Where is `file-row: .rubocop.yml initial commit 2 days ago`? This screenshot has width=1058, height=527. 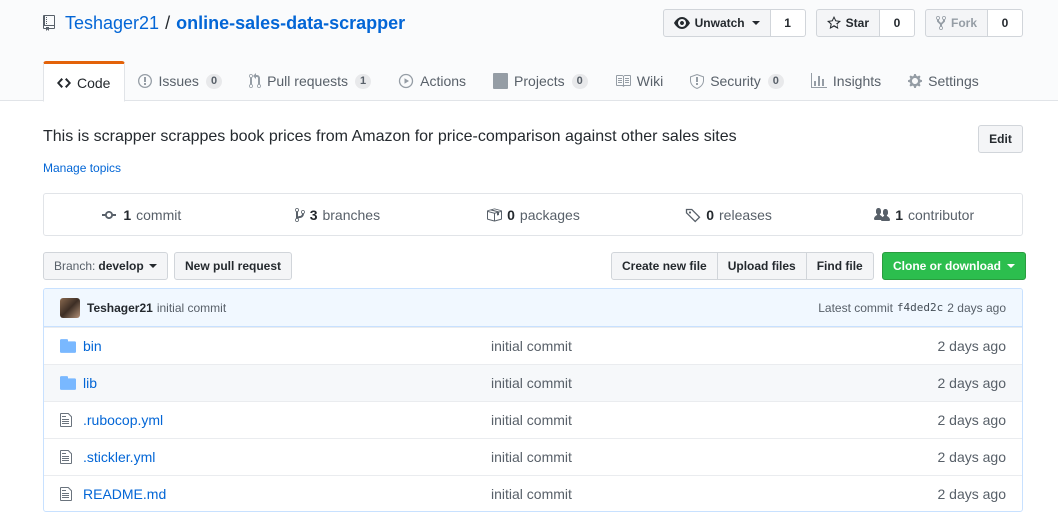
file-row: .rubocop.yml initial commit 2 days ago is located at coordinates (533, 419).